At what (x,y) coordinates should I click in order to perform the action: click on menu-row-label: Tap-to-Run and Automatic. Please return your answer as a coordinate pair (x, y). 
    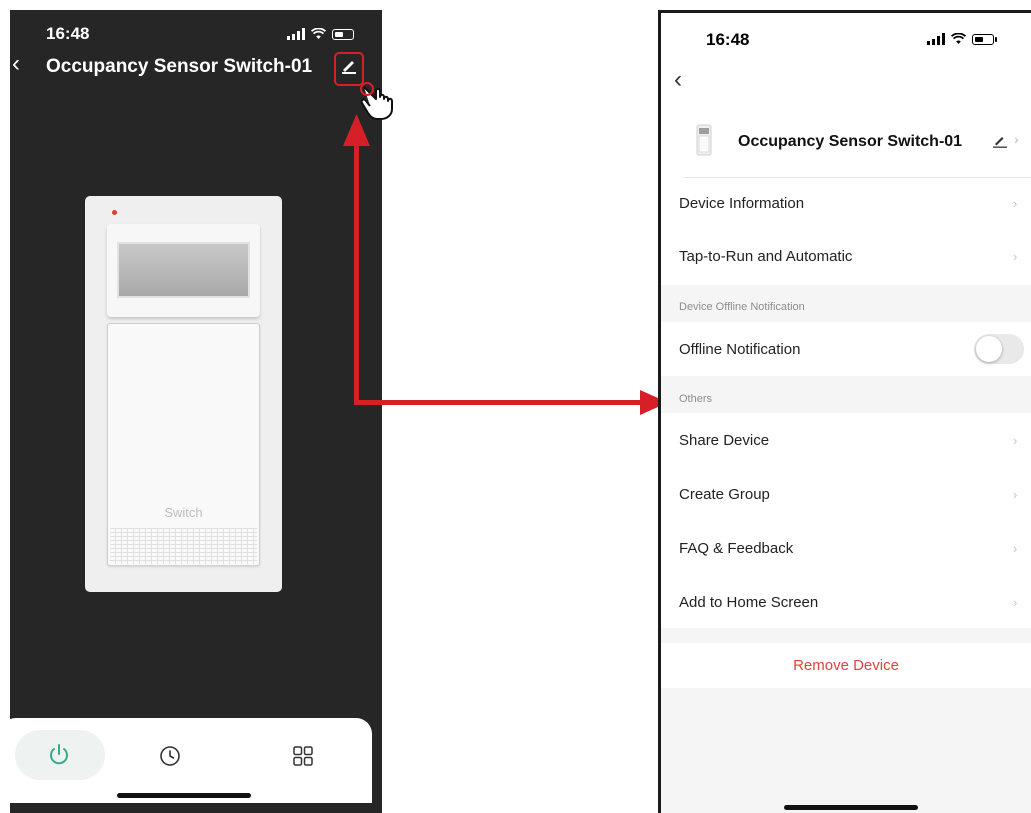
    Looking at the image, I should click on (766, 256).